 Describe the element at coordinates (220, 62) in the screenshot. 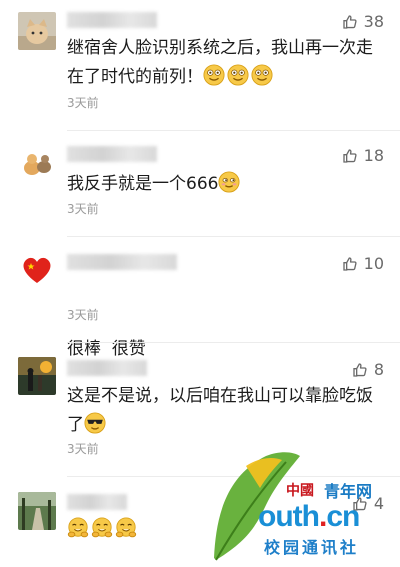

I see `comment-text: 继宿舍人脸识别系统之后，我山再一次走 在了时代的前列！` at that location.